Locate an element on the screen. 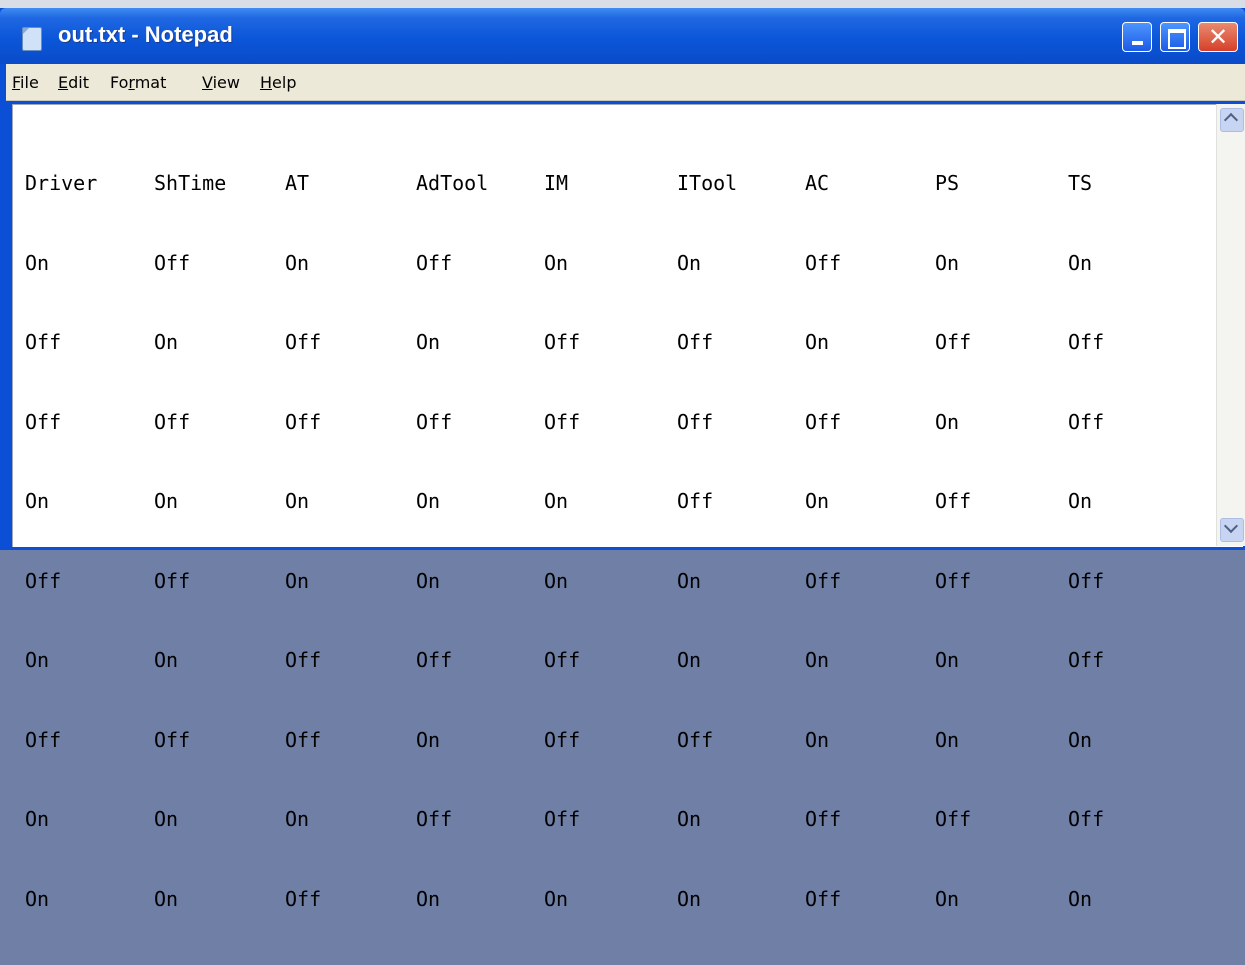 This screenshot has height=965, width=1245. close-button: ✕ is located at coordinates (1218, 37).